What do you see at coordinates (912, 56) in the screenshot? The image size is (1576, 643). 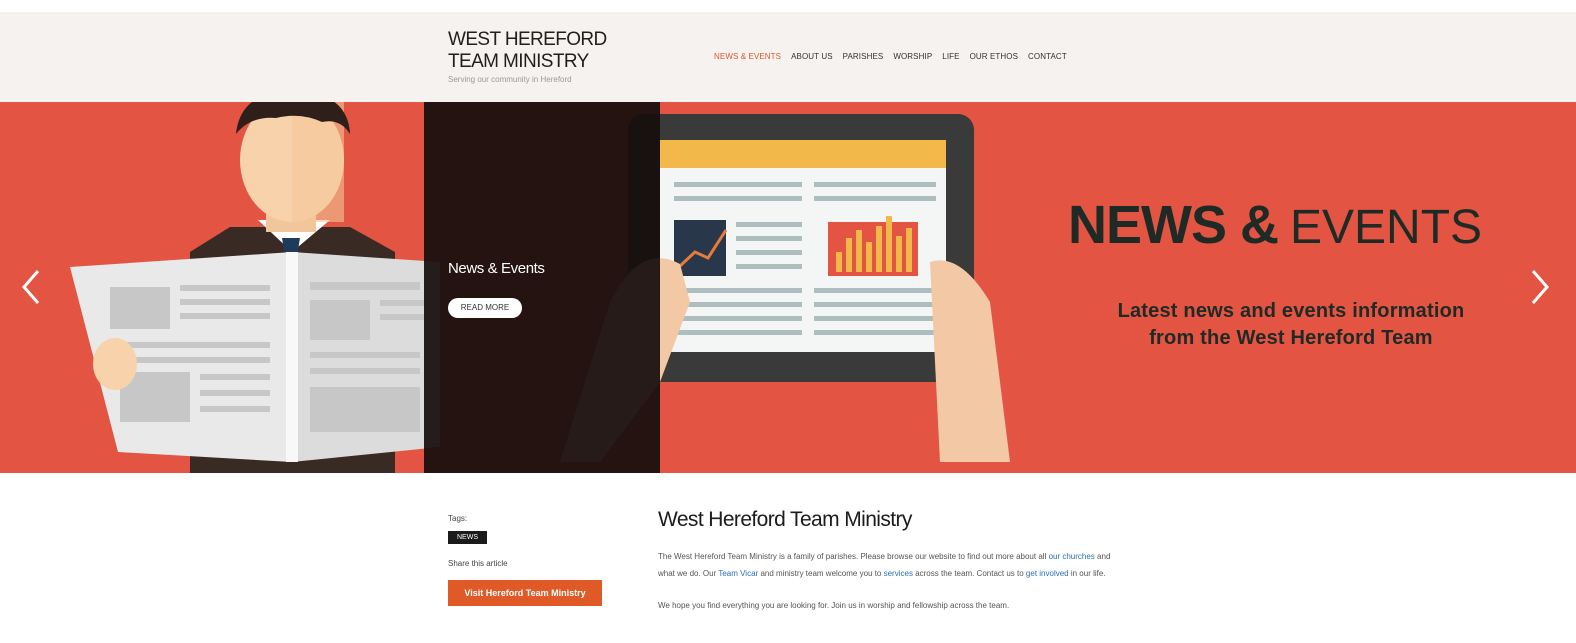 I see `nav-worship: WORSHIP` at bounding box center [912, 56].